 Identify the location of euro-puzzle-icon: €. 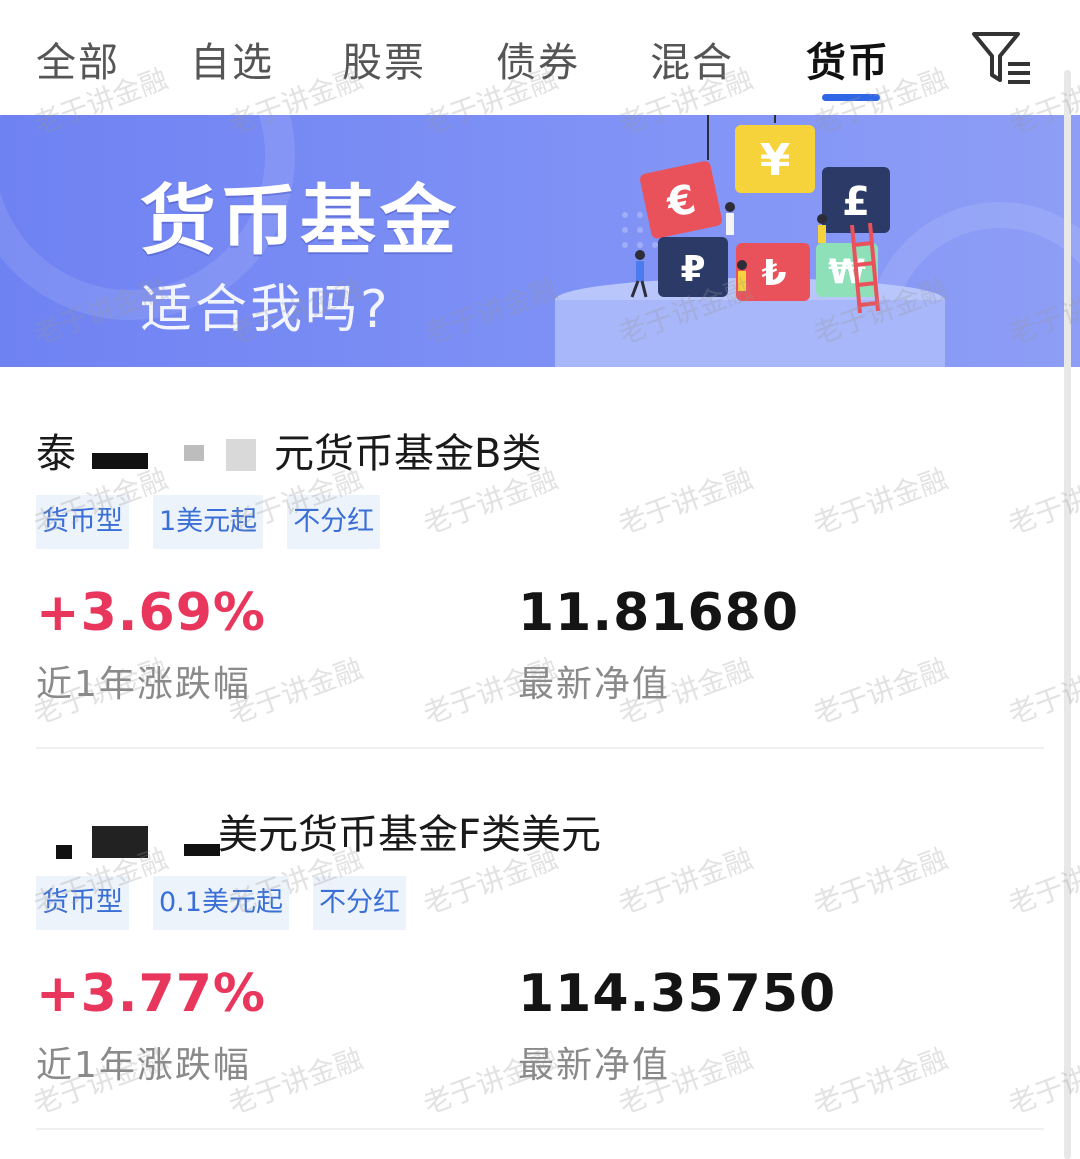
(681, 200).